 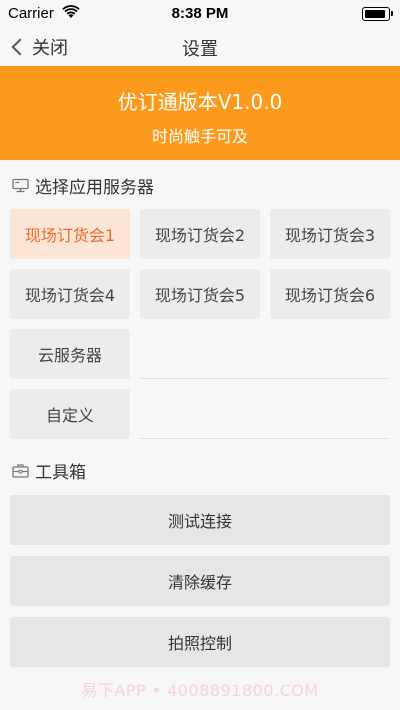 I want to click on chevron-left-icon, so click(x=20, y=47).